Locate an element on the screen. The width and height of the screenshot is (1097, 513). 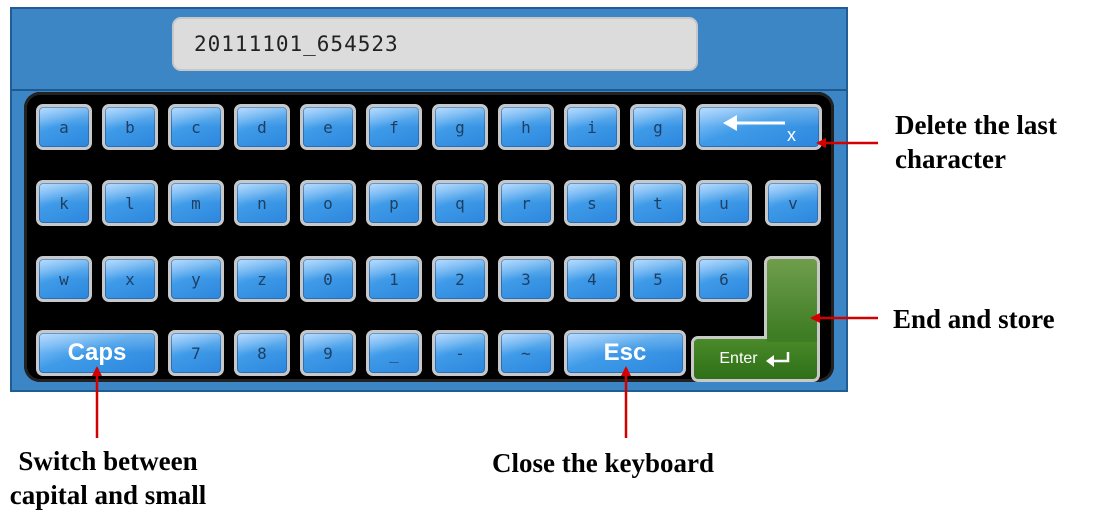
enter-key-upper is located at coordinates (792, 298).